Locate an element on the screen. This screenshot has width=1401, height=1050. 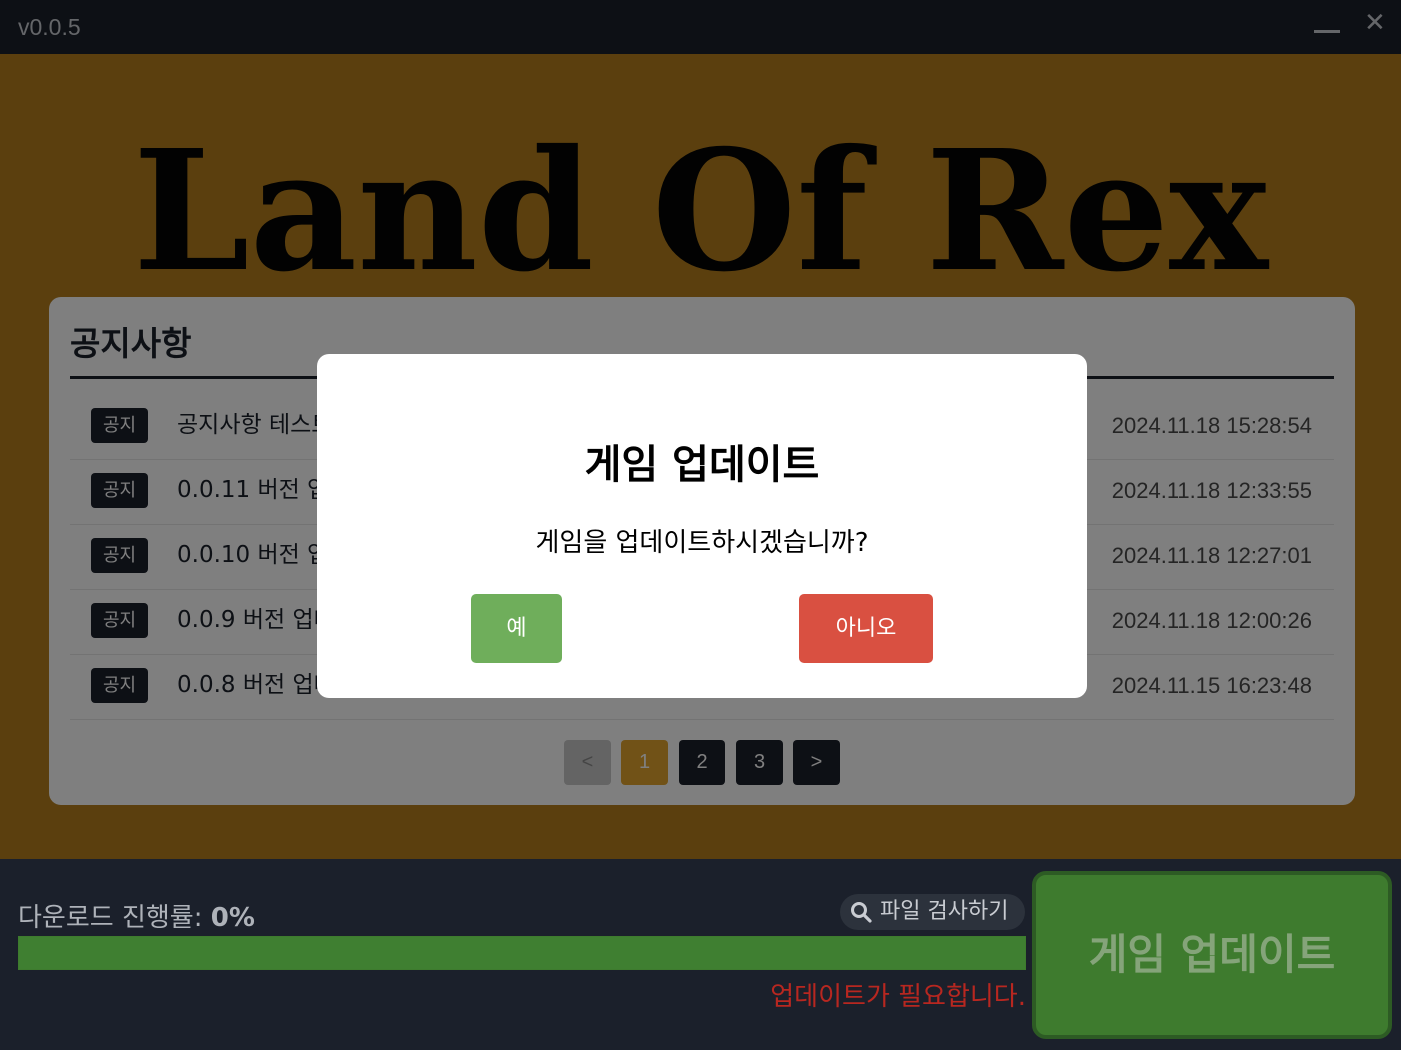
progress-label-text: 다운로드 진행률: is located at coordinates (110, 918).